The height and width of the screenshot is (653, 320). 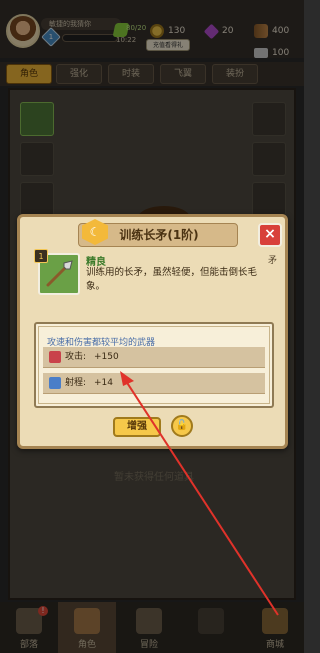 I want to click on upgrade-button: 增强, so click(x=137, y=427).